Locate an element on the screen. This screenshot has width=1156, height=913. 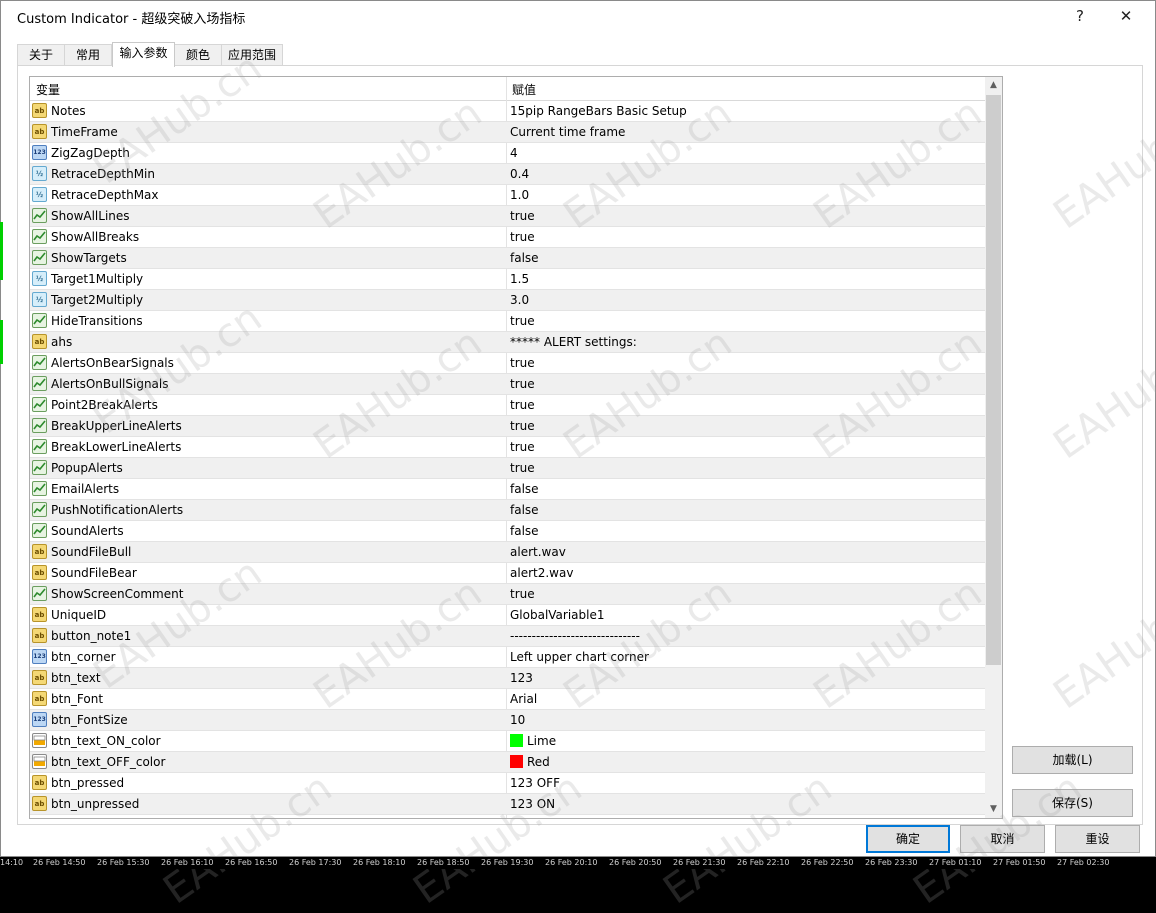
ok-button: 确定 is located at coordinates (908, 839).